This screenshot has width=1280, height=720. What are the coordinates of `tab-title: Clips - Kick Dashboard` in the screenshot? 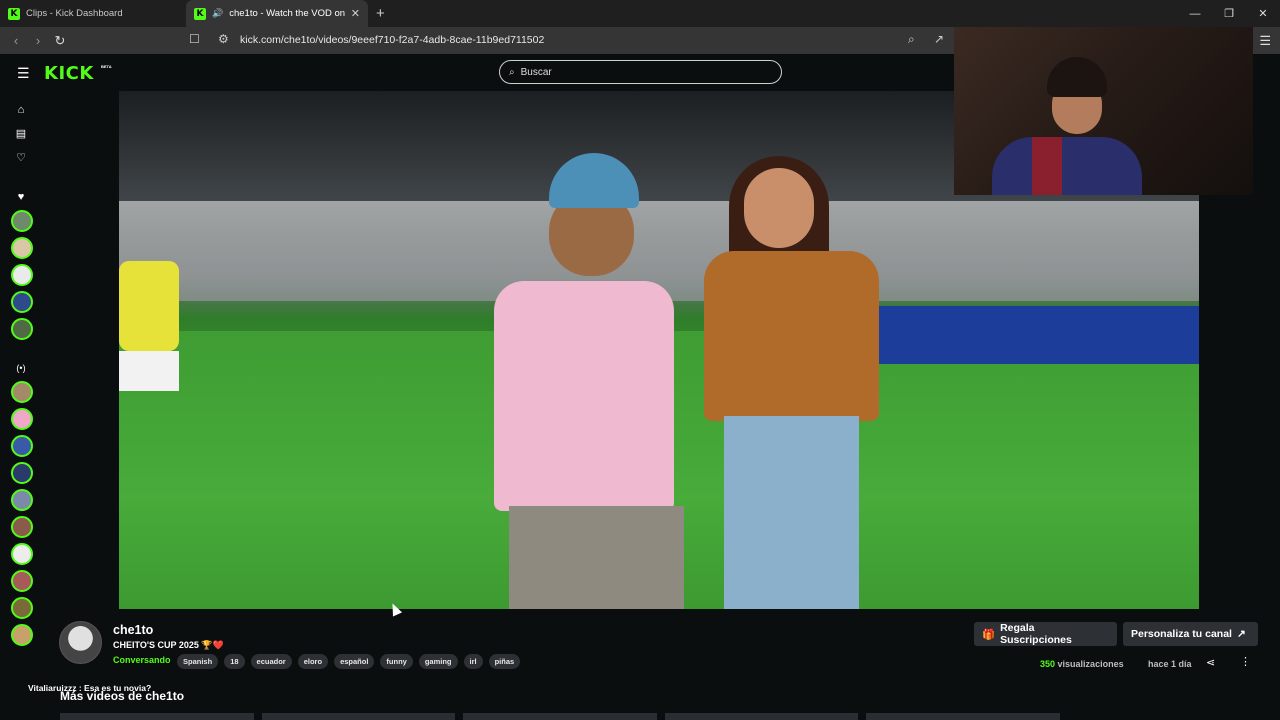 It's located at (74, 13).